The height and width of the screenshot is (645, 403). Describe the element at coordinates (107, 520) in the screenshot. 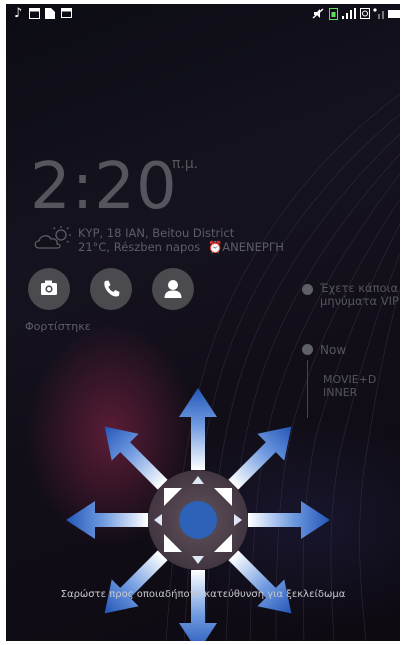

I see `unlock-arrow-left` at that location.